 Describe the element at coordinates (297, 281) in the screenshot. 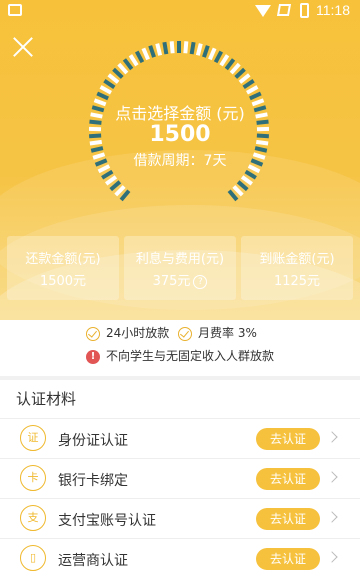

I see `stat-value: 1125元` at that location.